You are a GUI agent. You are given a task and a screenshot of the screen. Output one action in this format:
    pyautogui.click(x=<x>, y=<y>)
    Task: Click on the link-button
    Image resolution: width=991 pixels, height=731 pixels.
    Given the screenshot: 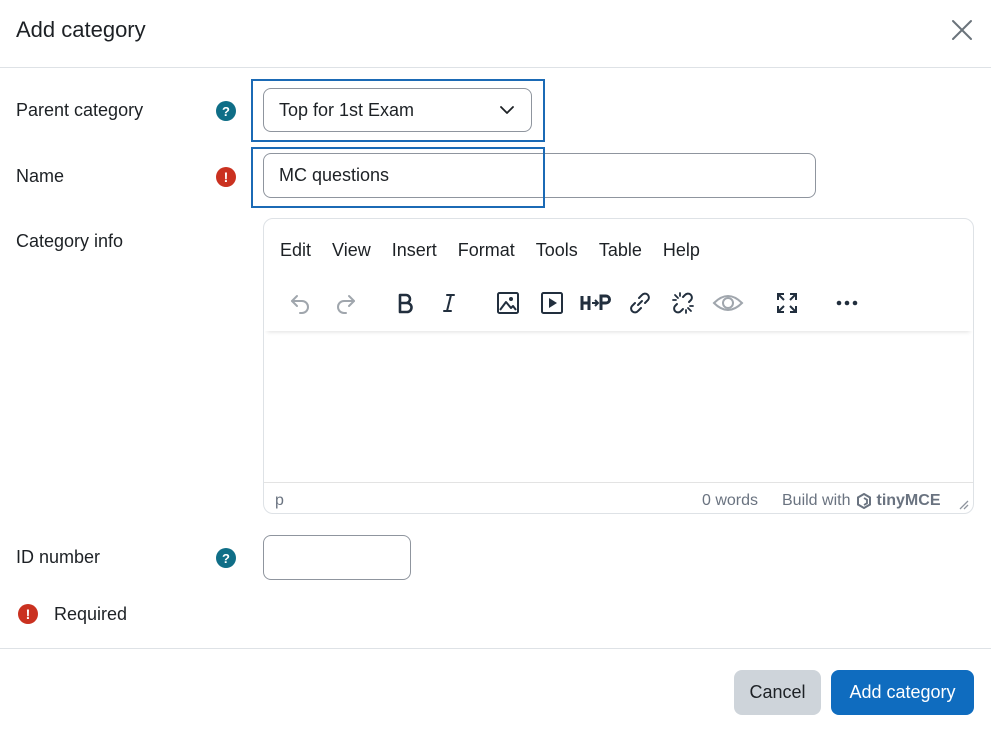 What is the action you would take?
    pyautogui.click(x=640, y=303)
    